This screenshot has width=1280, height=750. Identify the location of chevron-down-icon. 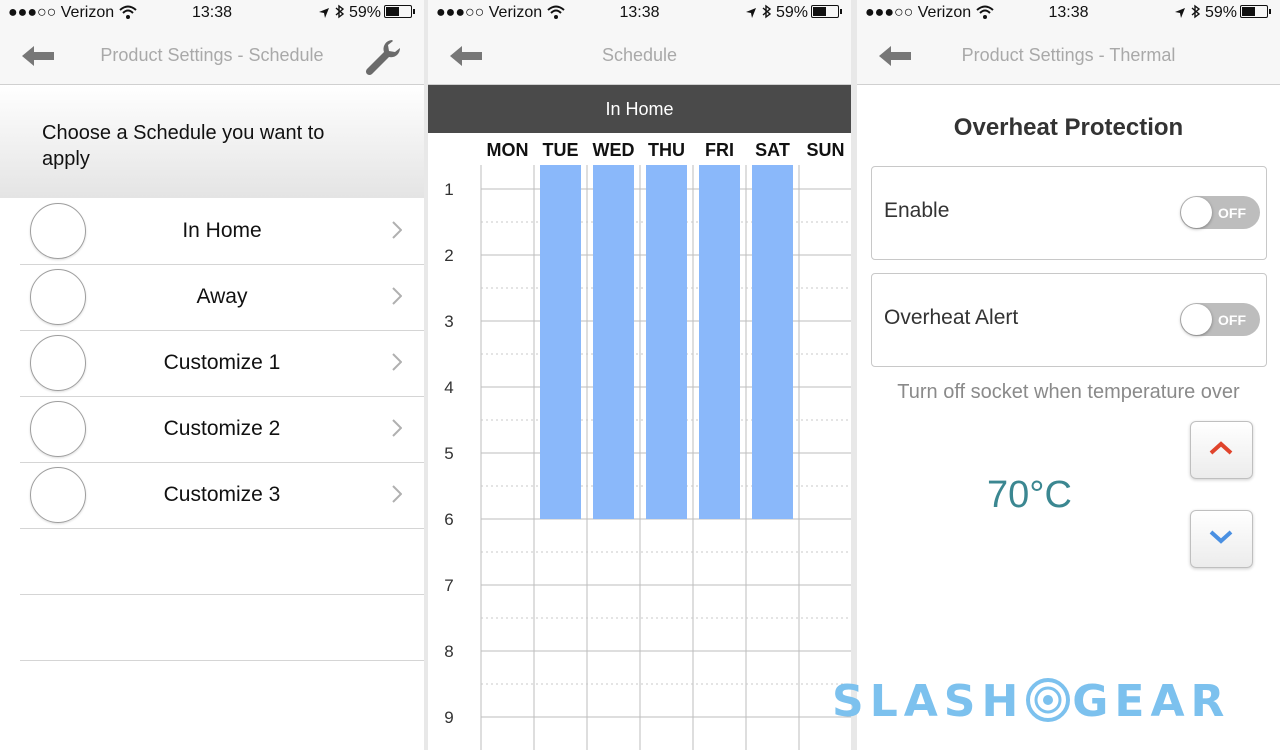
(1221, 537).